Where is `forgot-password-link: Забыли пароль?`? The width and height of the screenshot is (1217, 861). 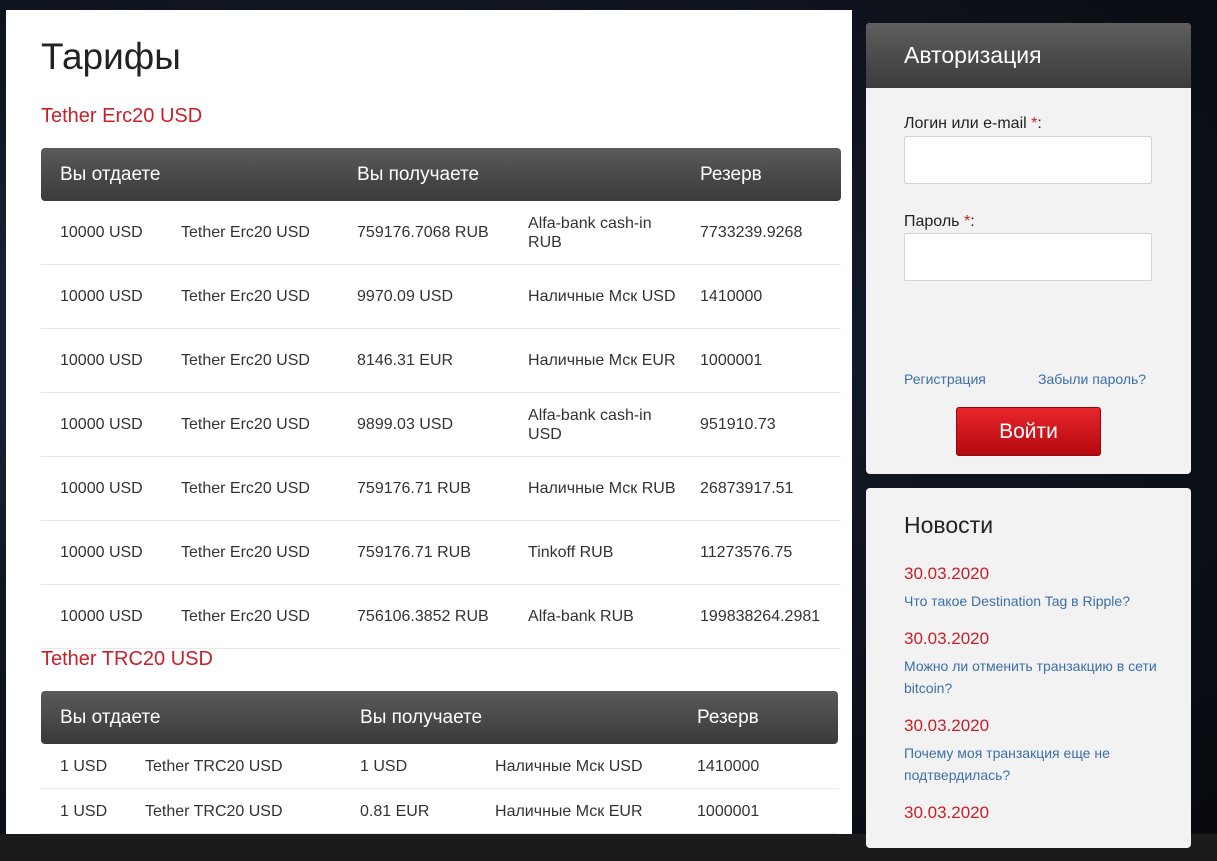
forgot-password-link: Забыли пароль? is located at coordinates (1092, 379).